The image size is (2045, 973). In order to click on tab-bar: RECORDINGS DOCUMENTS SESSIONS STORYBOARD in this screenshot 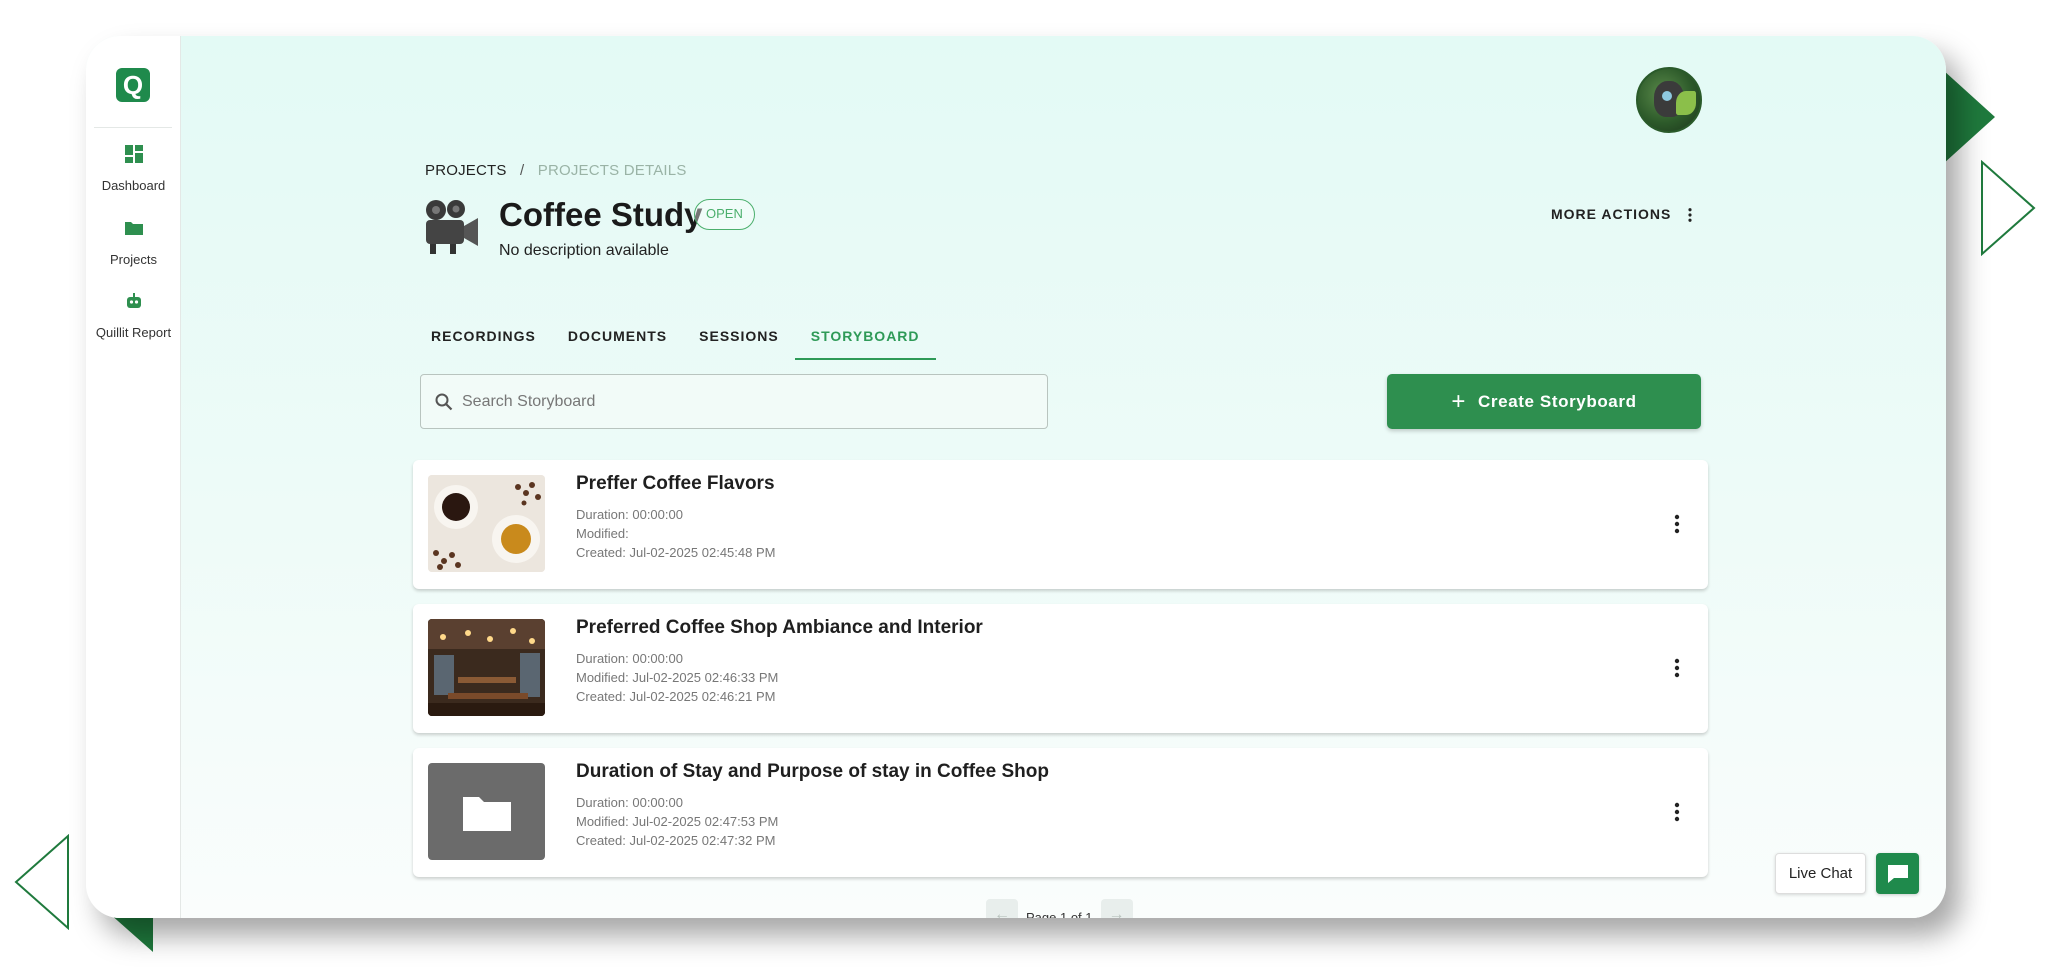, I will do `click(675, 336)`.